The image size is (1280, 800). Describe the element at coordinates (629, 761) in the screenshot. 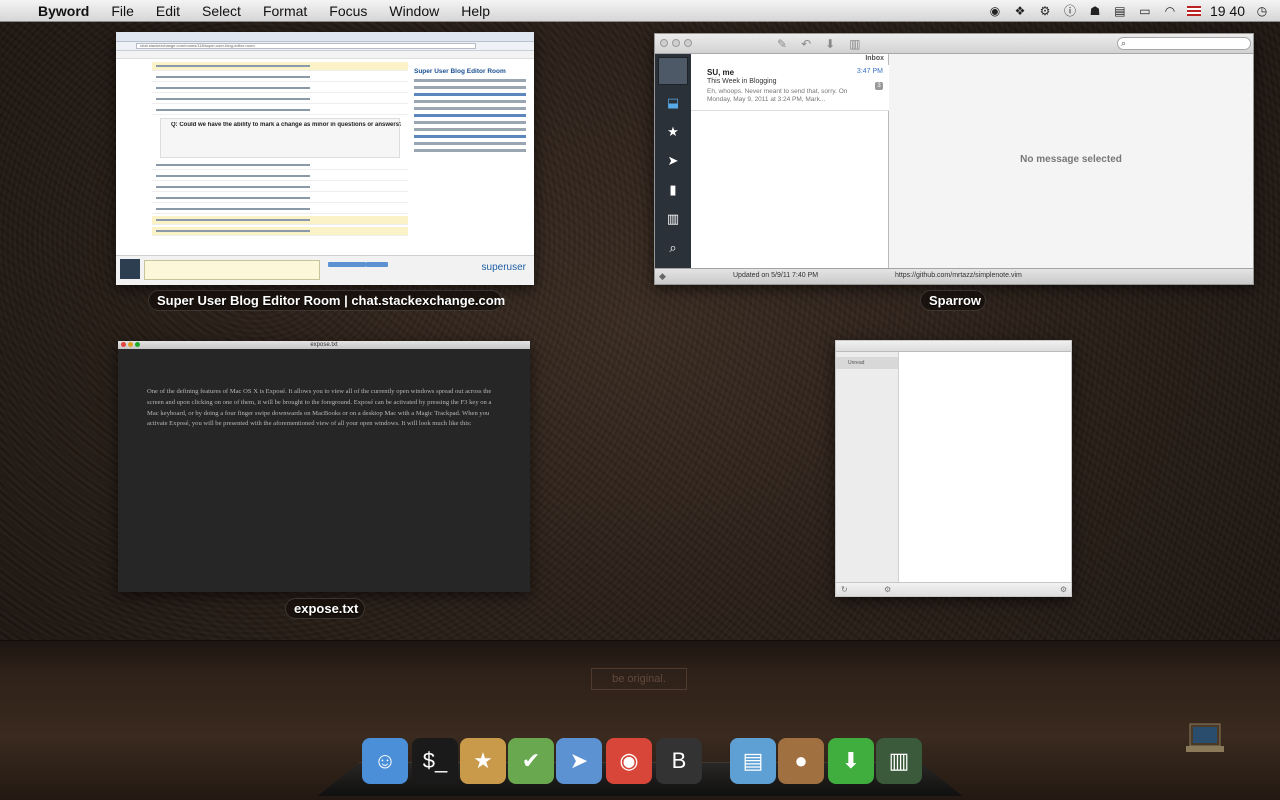

I see `chrome-icon: ◉` at that location.